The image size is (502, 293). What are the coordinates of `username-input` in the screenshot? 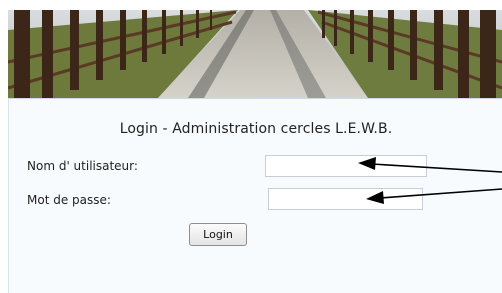 It's located at (346, 166).